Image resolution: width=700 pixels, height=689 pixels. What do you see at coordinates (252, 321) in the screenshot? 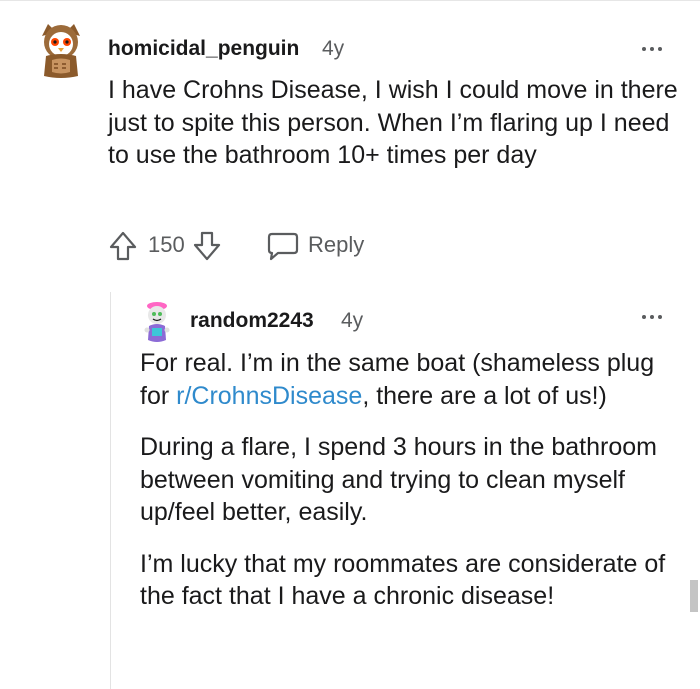
I see `username: random2243` at bounding box center [252, 321].